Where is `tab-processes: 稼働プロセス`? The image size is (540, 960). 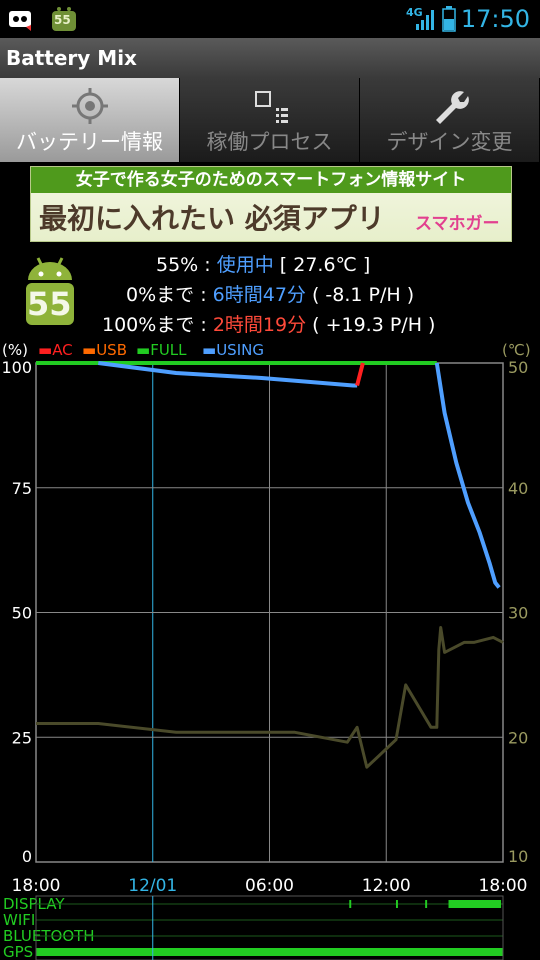
tab-processes: 稼働プロセス is located at coordinates (270, 120).